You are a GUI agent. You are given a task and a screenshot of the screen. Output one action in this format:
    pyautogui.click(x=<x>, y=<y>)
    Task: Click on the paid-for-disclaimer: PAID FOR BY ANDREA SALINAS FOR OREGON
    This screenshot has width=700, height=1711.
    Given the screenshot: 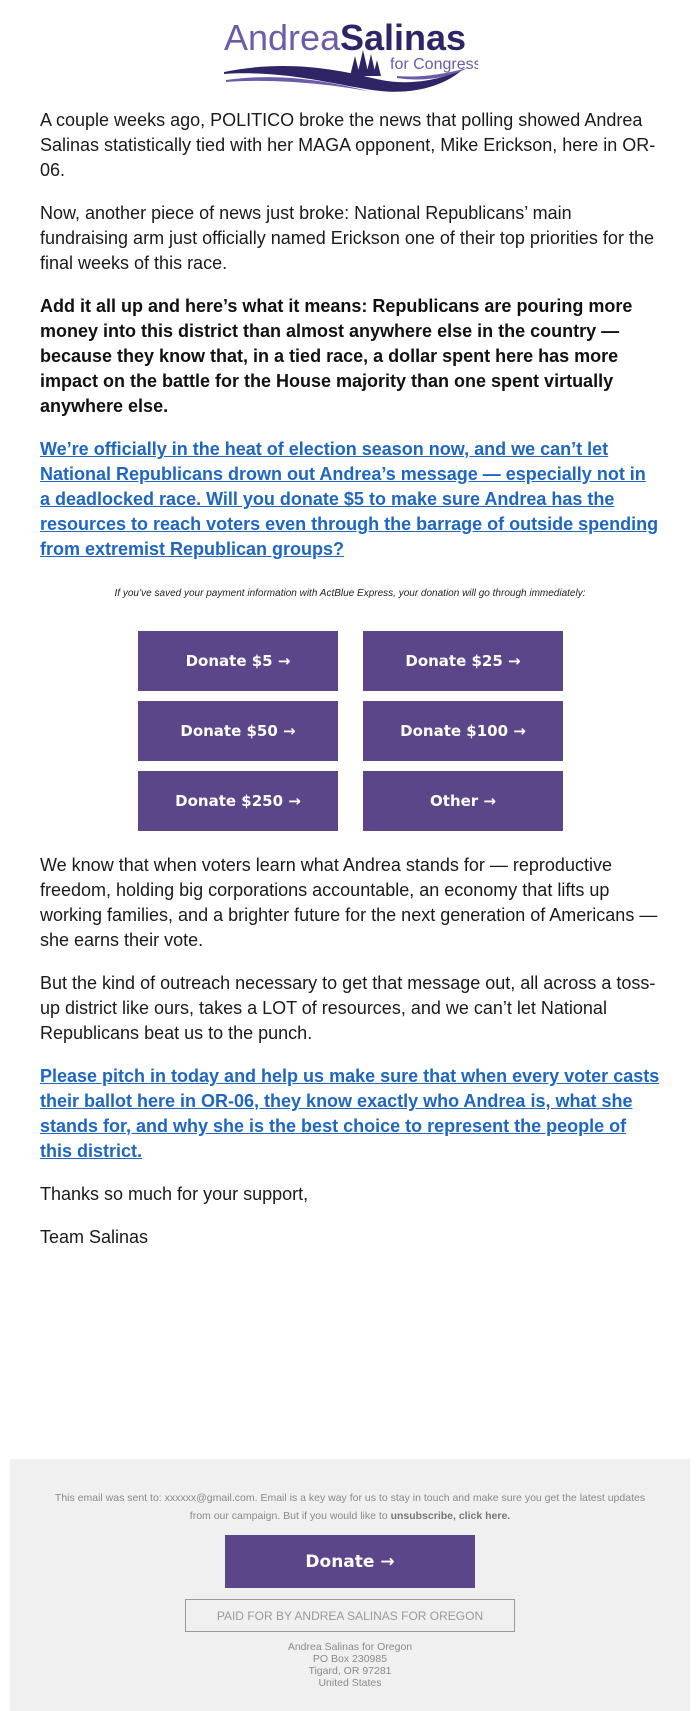 What is the action you would take?
    pyautogui.click(x=350, y=1615)
    